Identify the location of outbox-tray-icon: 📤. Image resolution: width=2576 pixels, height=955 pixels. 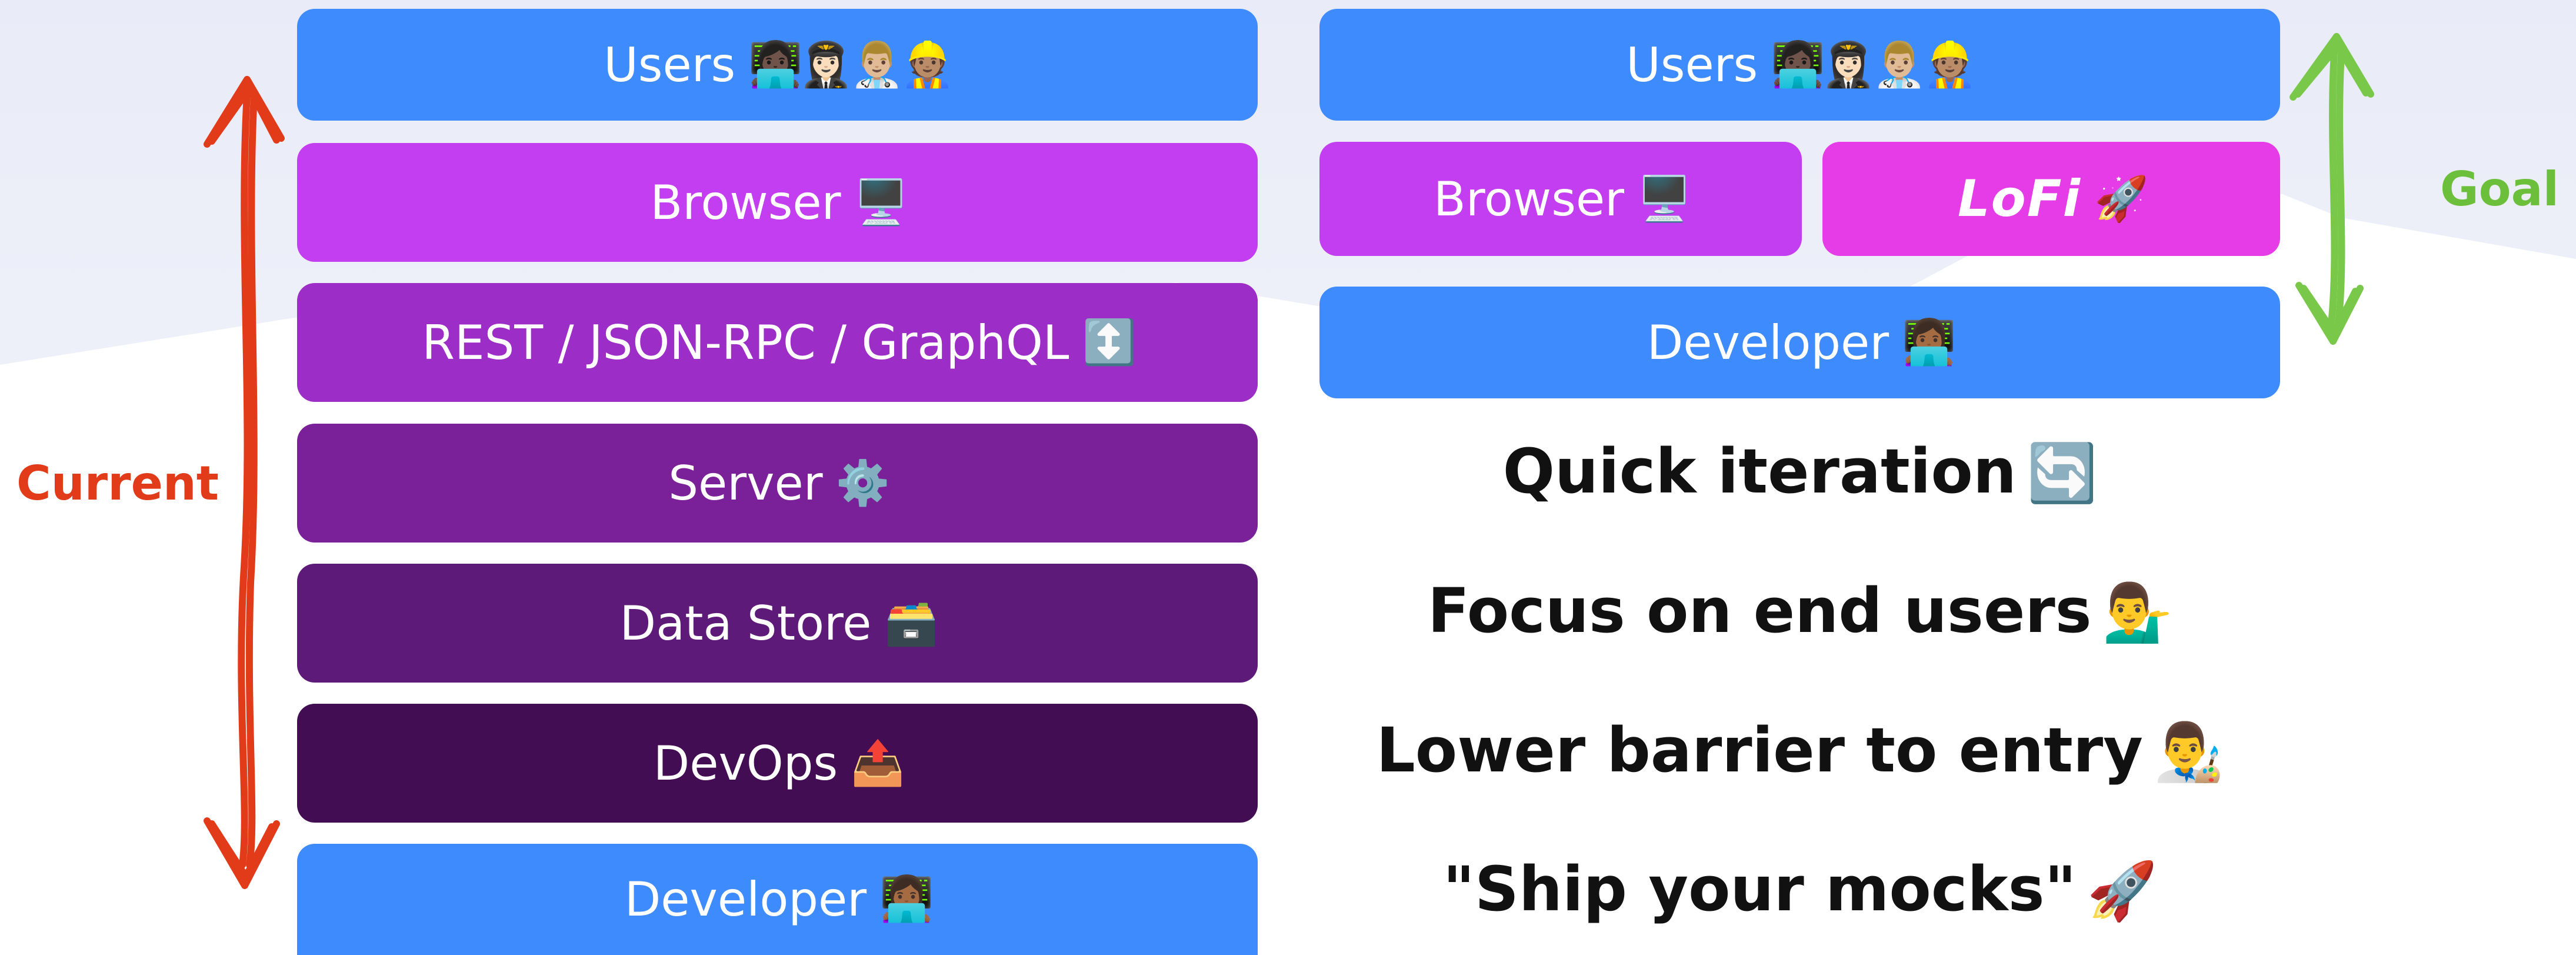
(878, 763).